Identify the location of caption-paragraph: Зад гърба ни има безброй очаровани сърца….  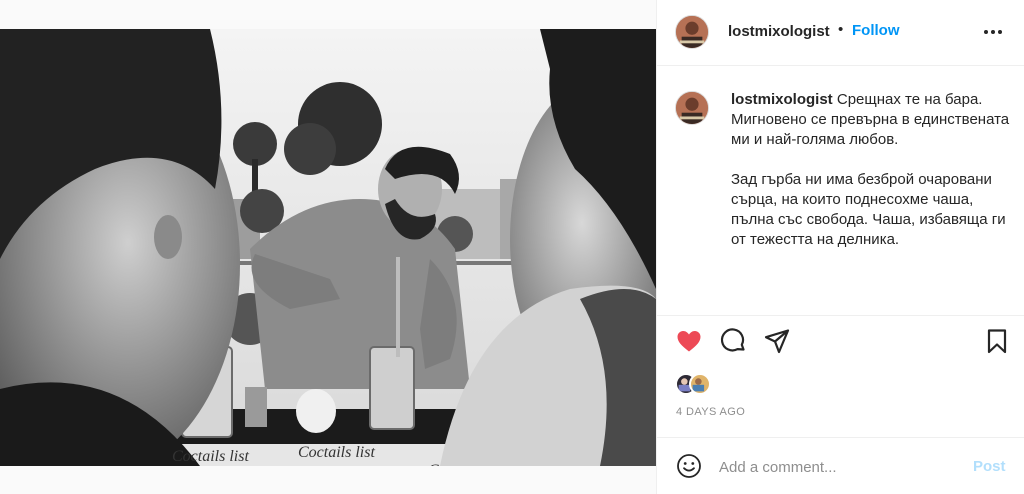
(868, 209).